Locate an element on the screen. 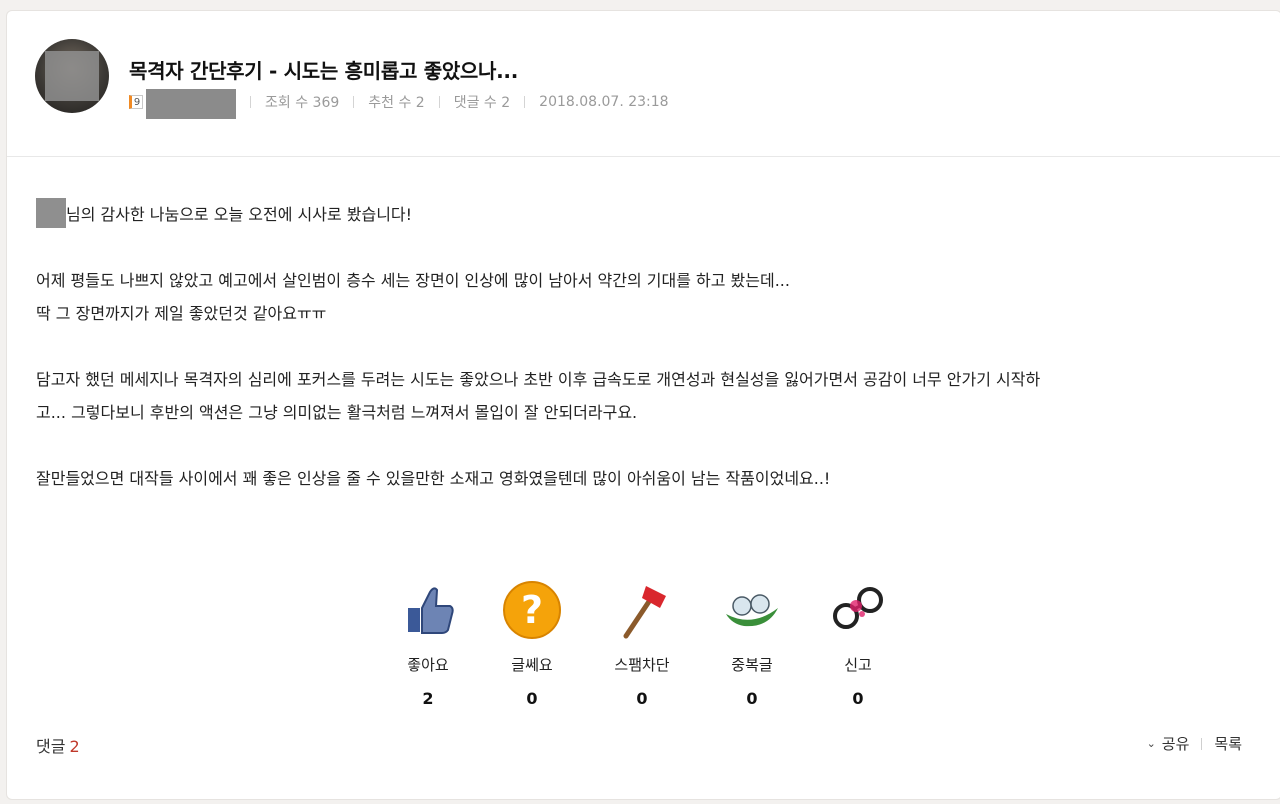 Image resolution: width=1280 pixels, height=804 pixels. reaction-report: 신고 0 is located at coordinates (858, 643).